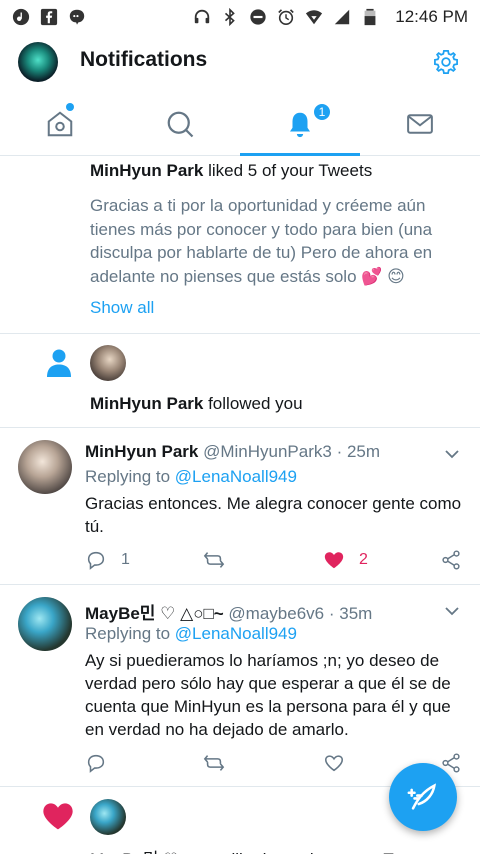 The height and width of the screenshot is (854, 480). I want to click on tweet-author-handle: @maybe6v6, so click(276, 613).